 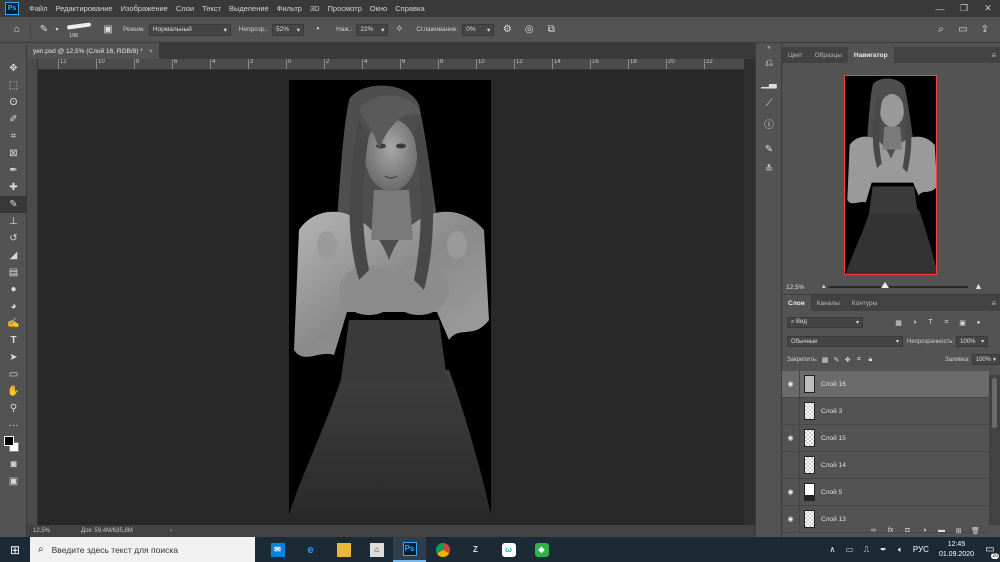 I want to click on volume-icon: 🔈︎, so click(x=900, y=550).